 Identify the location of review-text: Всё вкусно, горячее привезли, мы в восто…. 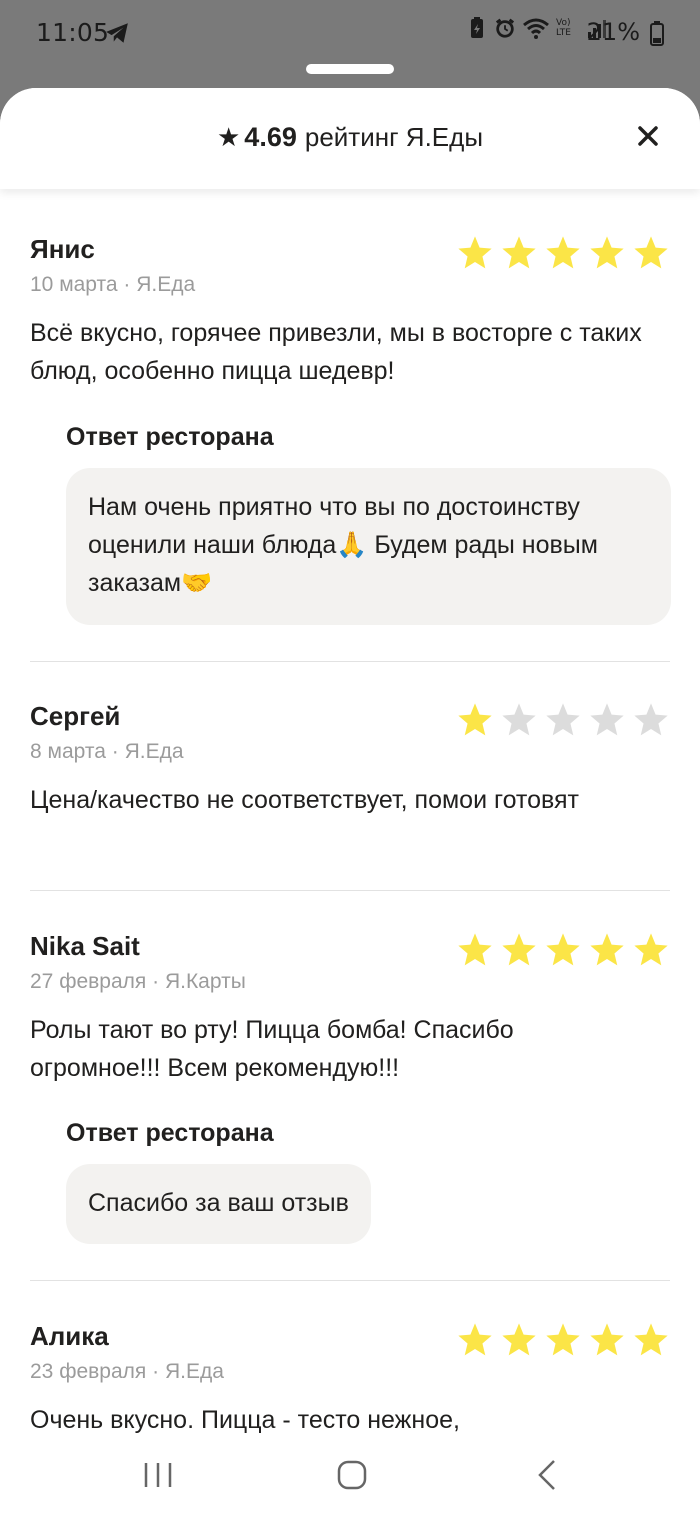
(336, 352).